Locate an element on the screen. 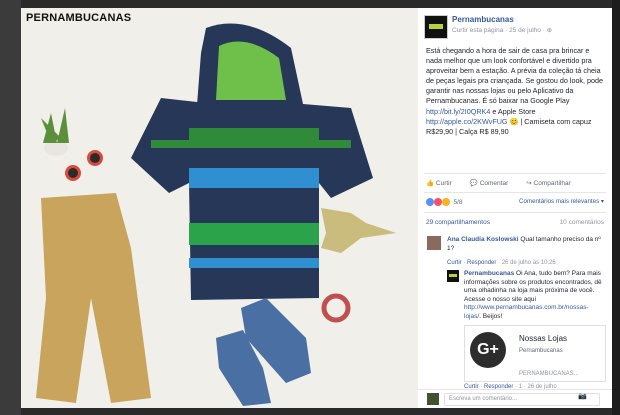 The height and width of the screenshot is (415, 620). write-comment-bar: Escreva um comentário... 📷 is located at coordinates (515, 398).